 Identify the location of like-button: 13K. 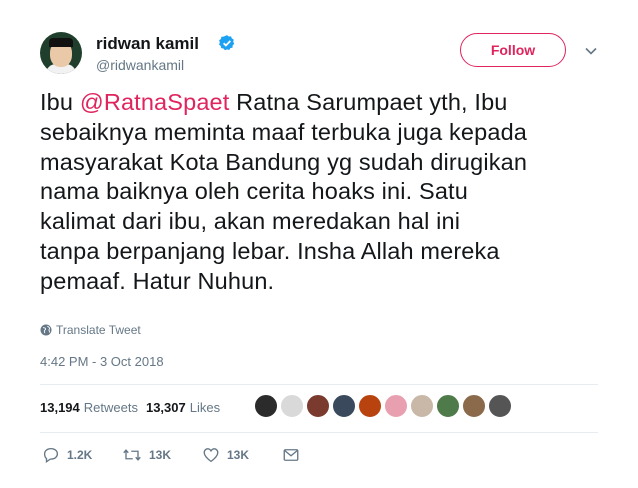
(225, 455).